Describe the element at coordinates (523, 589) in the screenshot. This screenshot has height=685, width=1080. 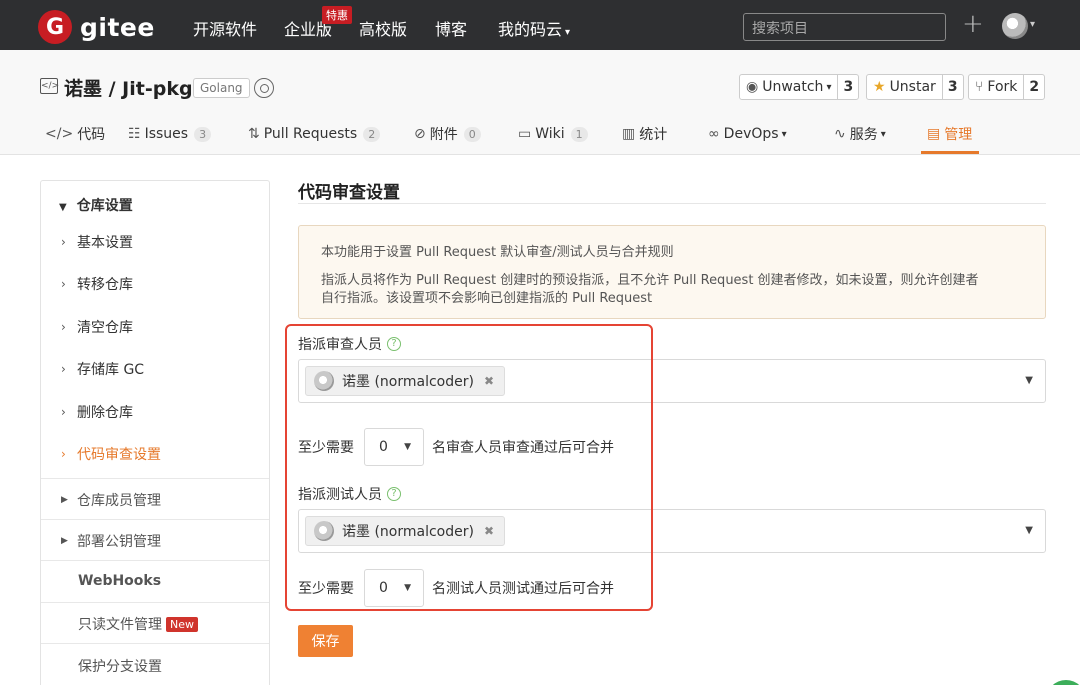
I see `test-suffix: 名测试人员测试通过后可合并` at that location.